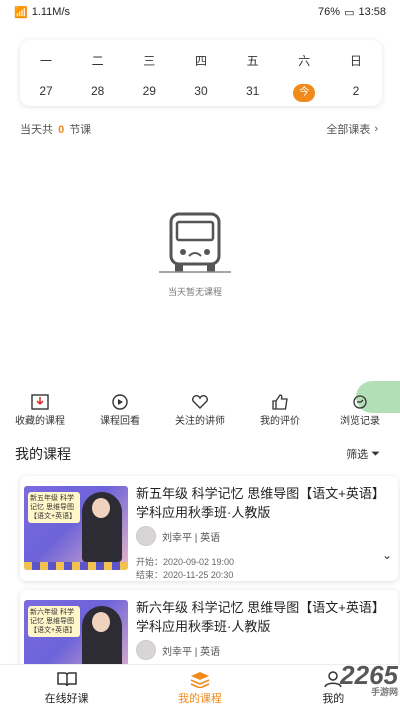  I want to click on course-end: 结束：2020-11-25 20:30, so click(185, 575).